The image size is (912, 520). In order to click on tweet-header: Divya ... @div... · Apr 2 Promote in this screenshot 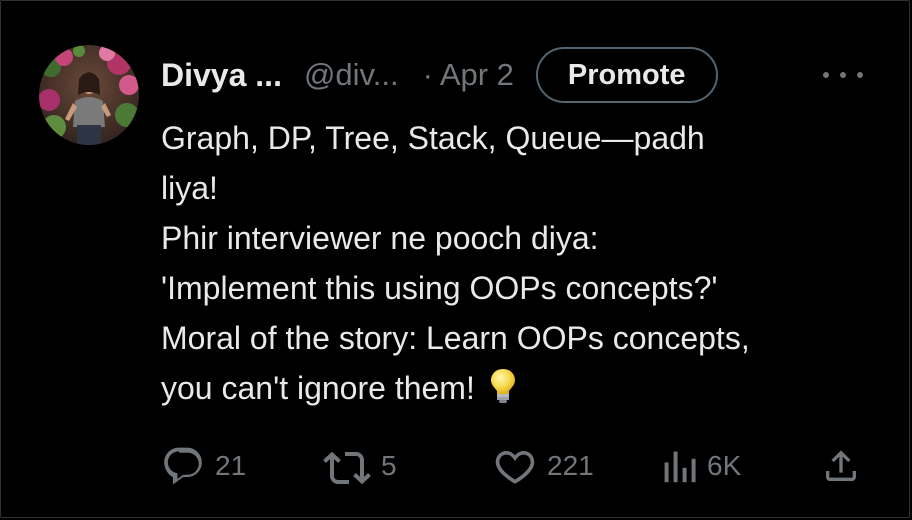, I will do `click(439, 75)`.